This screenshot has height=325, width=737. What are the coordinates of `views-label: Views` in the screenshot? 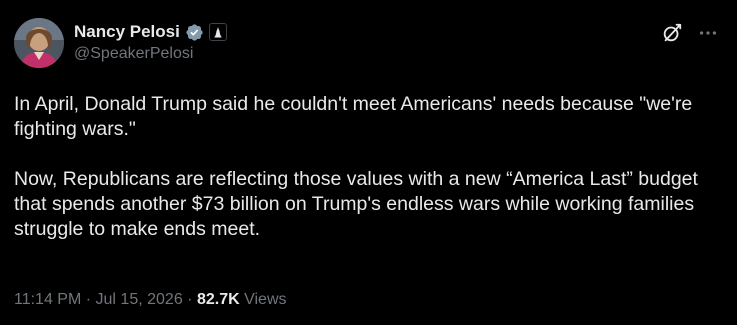 It's located at (265, 299).